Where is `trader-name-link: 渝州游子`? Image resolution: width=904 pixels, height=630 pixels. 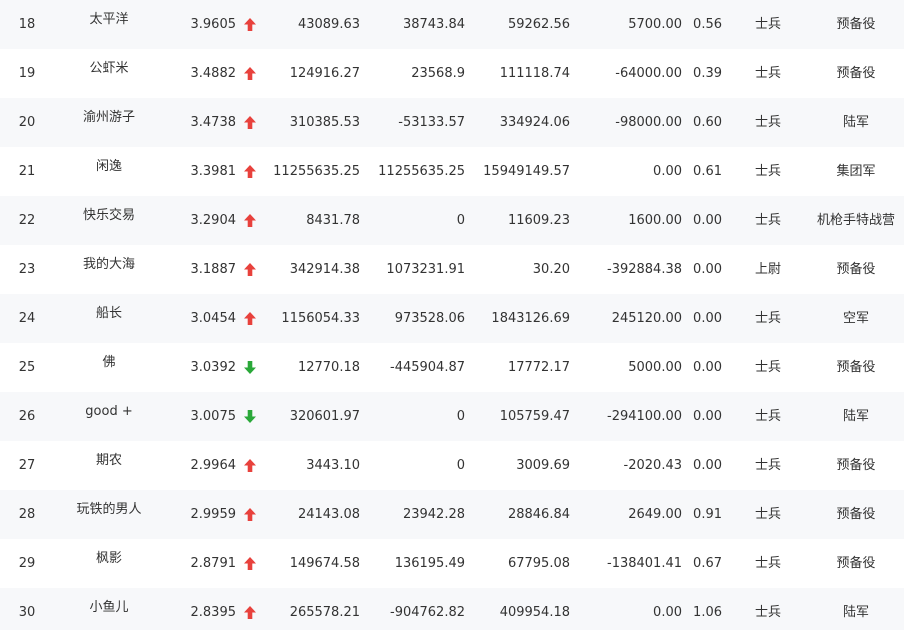
trader-name-link: 渝州游子 is located at coordinates (109, 122).